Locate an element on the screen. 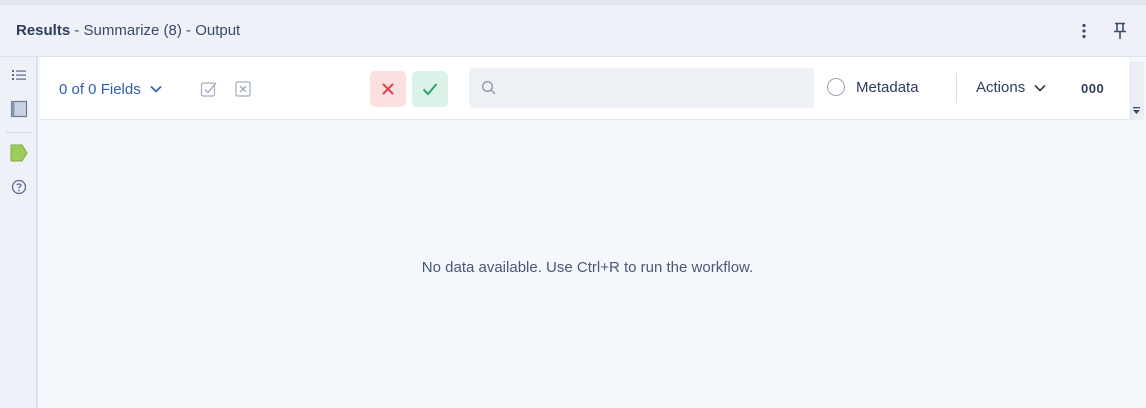 Image resolution: width=1146 pixels, height=408 pixels. help-icon is located at coordinates (19, 187).